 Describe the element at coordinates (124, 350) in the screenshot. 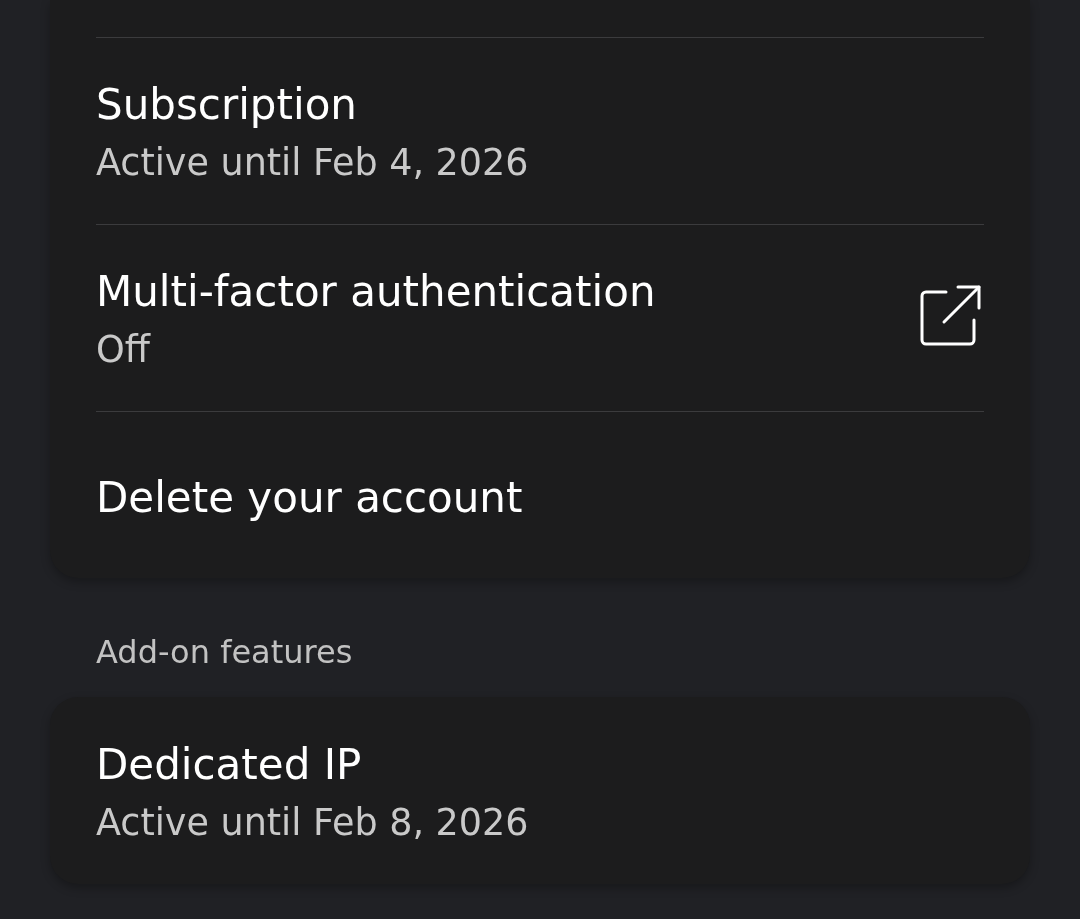

I see `row-status: Off` at that location.